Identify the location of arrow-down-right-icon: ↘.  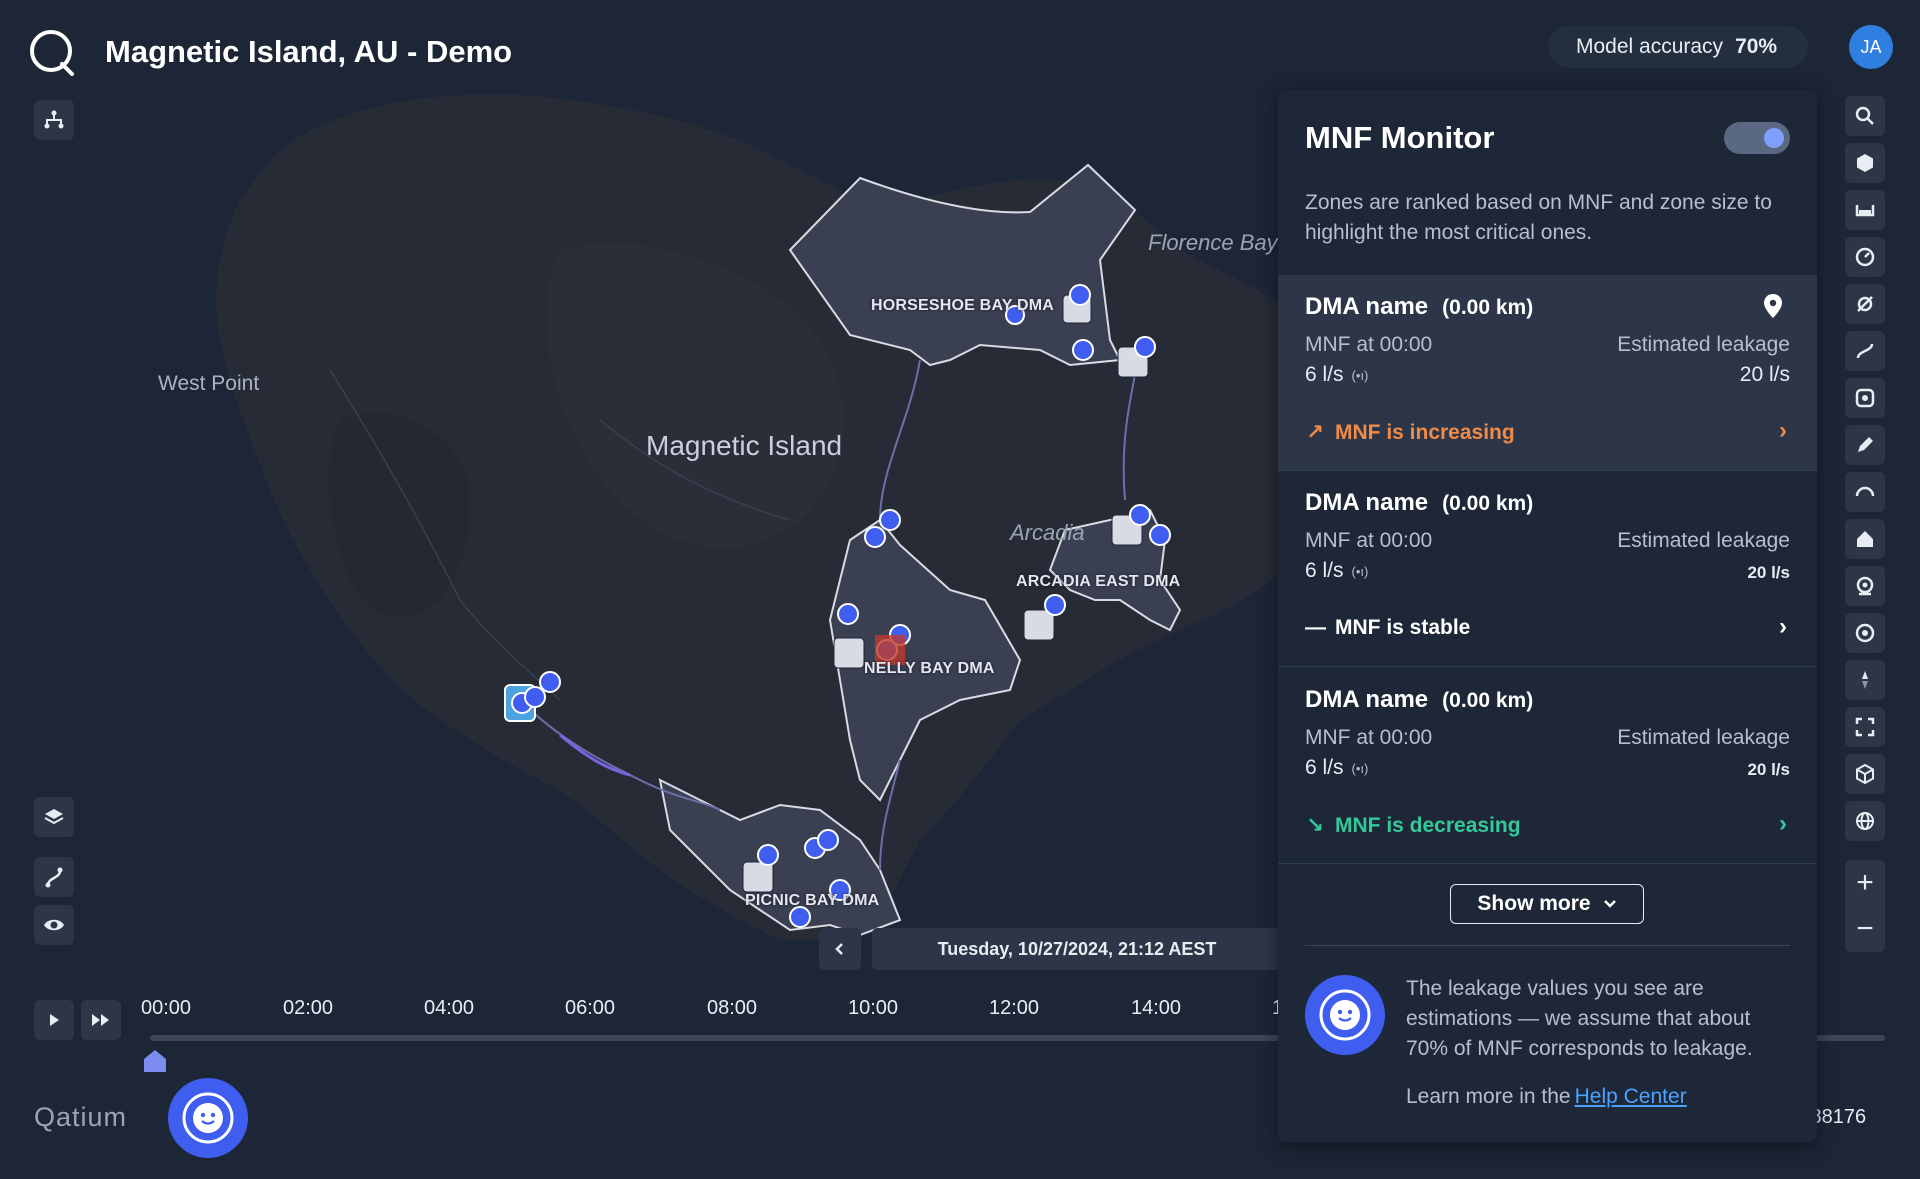
(1315, 825).